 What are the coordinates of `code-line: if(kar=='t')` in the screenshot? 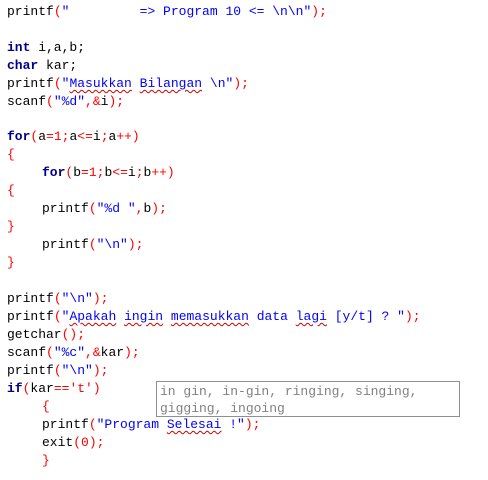 It's located at (54, 389).